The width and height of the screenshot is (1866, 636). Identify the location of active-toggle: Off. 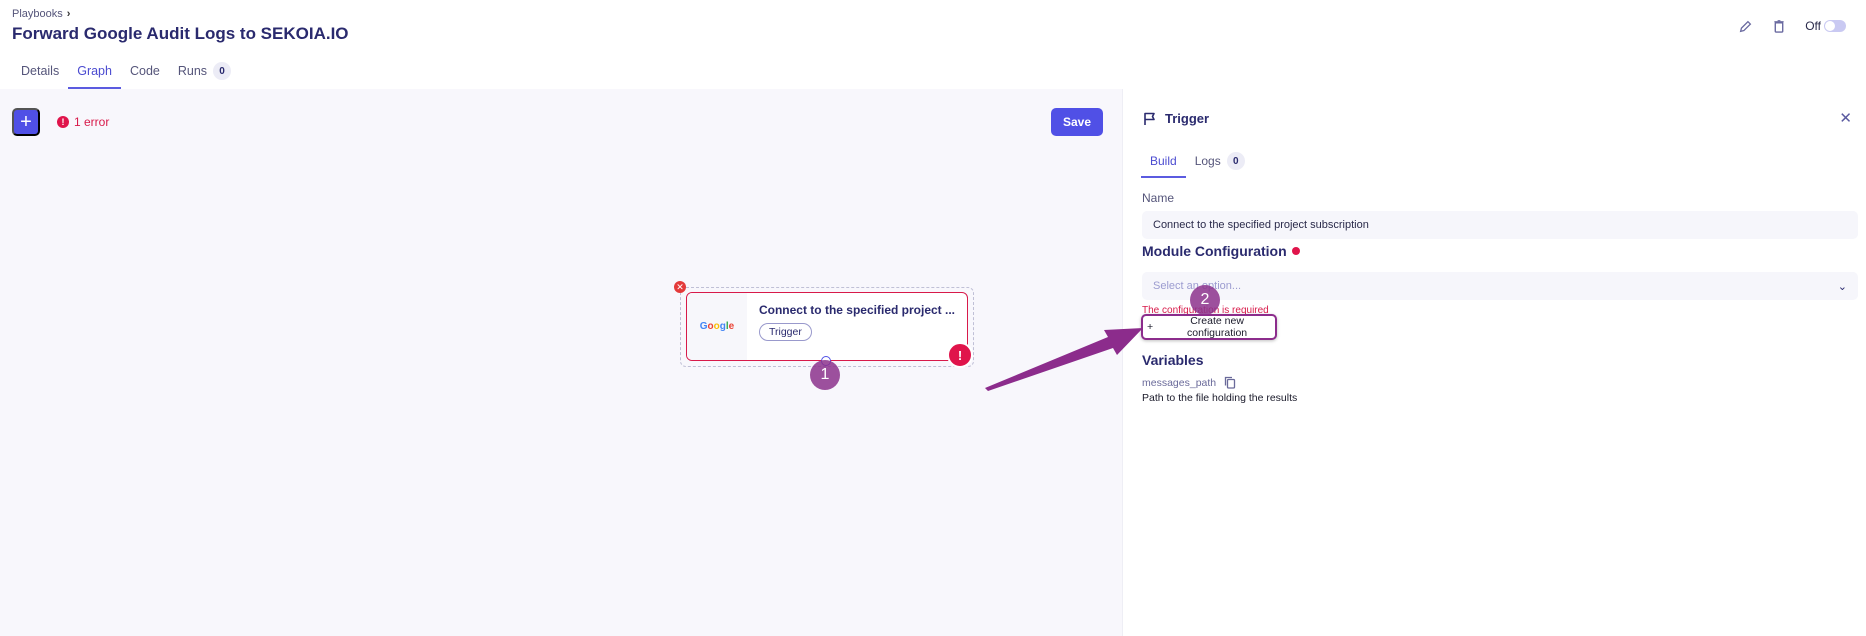
(1825, 26).